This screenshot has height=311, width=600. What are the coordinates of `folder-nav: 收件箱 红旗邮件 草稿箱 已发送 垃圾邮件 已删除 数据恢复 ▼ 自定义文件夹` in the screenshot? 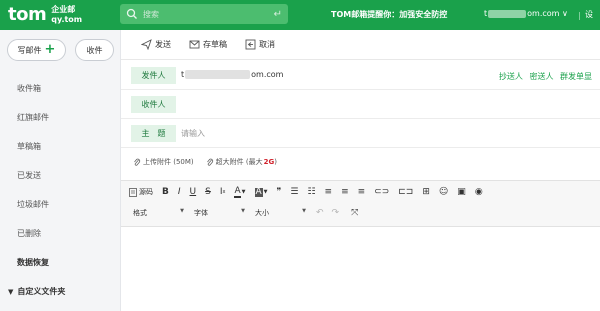 It's located at (60, 190).